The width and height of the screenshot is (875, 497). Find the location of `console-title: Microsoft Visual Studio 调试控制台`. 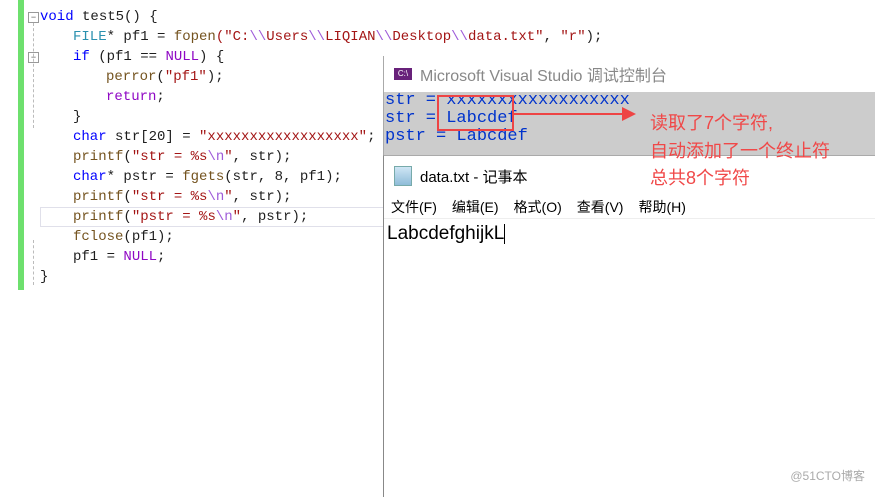

console-title: Microsoft Visual Studio 调试控制台 is located at coordinates (543, 76).